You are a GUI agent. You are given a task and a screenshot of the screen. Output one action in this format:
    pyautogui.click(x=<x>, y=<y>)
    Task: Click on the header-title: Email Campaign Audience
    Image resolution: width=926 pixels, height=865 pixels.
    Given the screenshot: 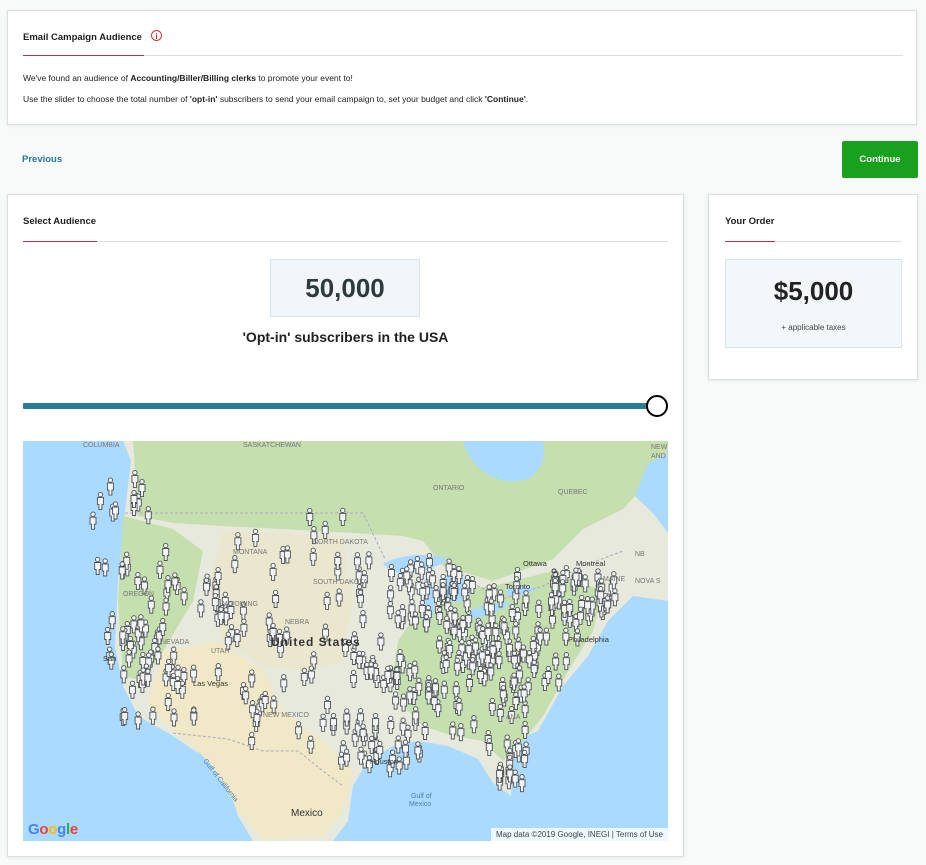 What is the action you would take?
    pyautogui.click(x=82, y=37)
    